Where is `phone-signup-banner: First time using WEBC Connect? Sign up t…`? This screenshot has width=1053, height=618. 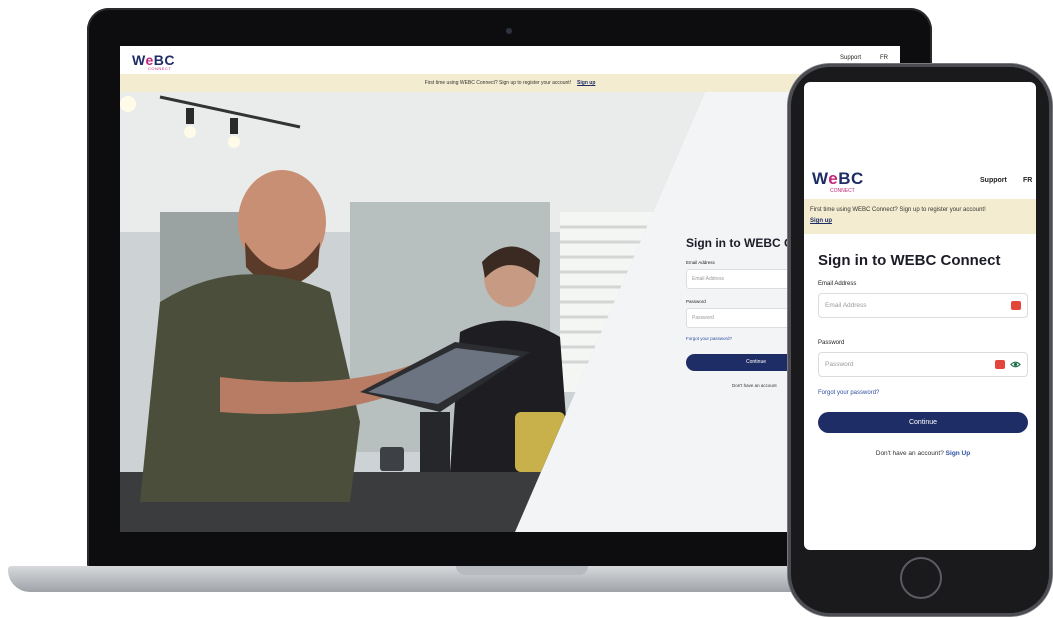 phone-signup-banner: First time using WEBC Connect? Sign up t… is located at coordinates (920, 216).